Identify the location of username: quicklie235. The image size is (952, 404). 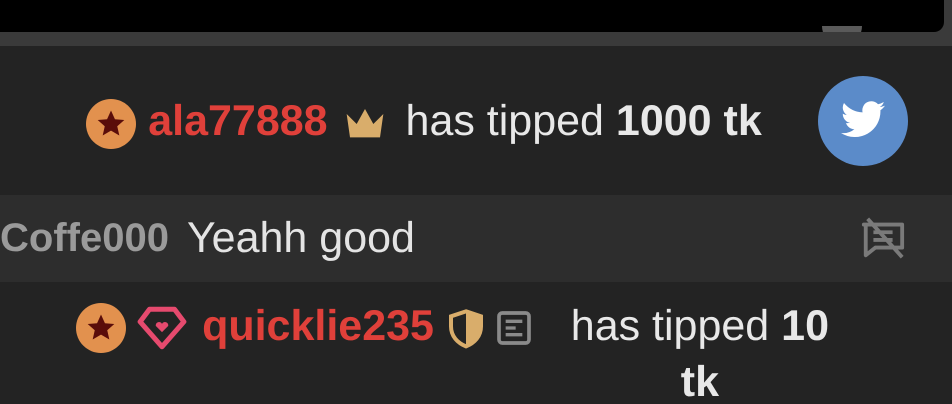
(318, 326).